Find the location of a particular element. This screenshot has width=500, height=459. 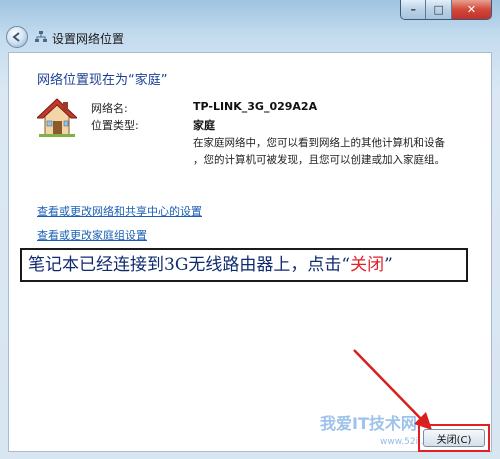

watermark-brand: 我爱IT技术网 is located at coordinates (368, 423).